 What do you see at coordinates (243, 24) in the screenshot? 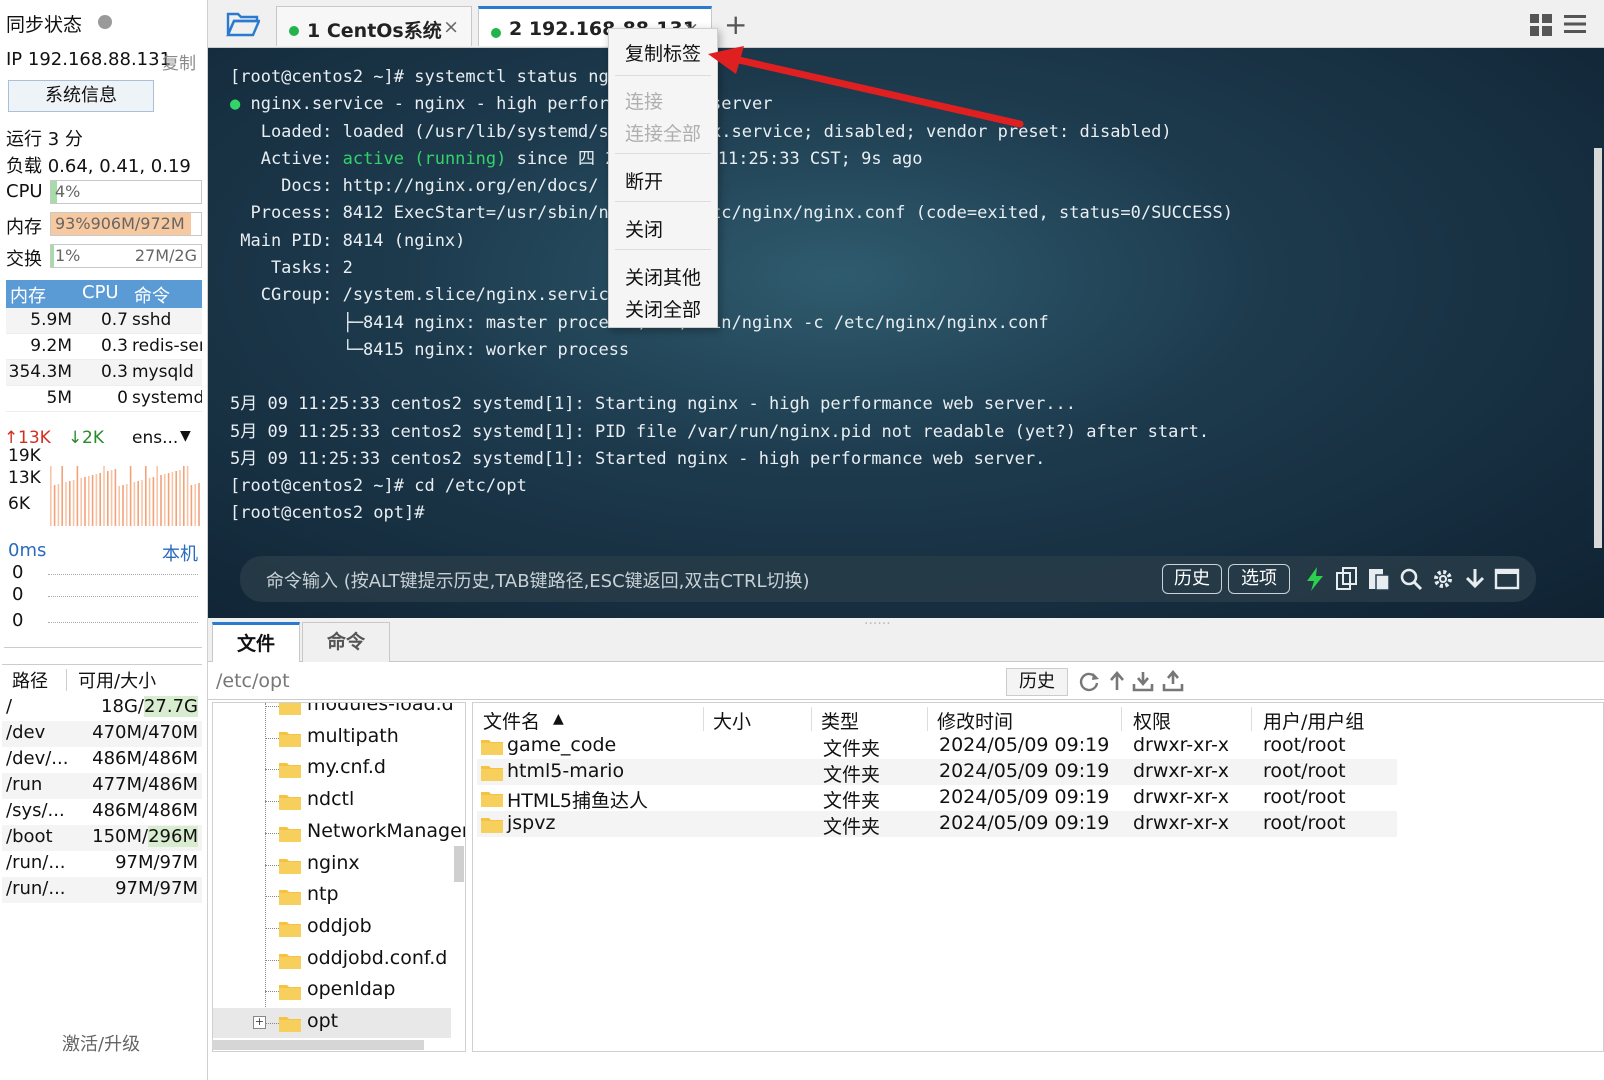
I see `open-folder-icon` at bounding box center [243, 24].